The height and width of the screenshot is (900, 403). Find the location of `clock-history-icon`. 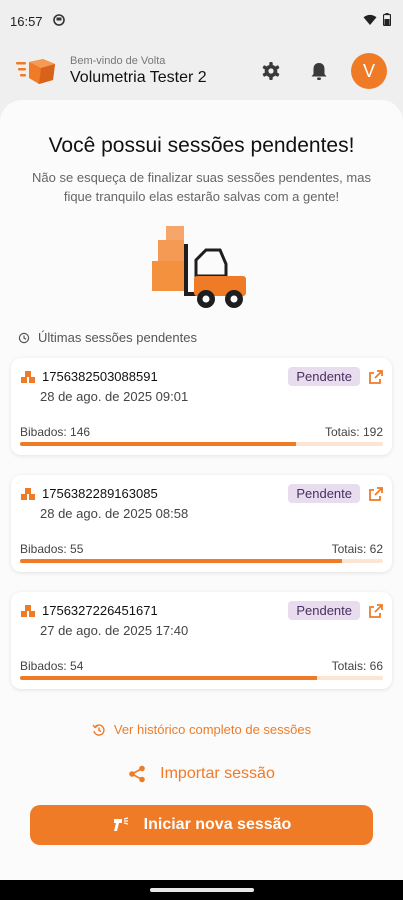

clock-history-icon is located at coordinates (24, 337).